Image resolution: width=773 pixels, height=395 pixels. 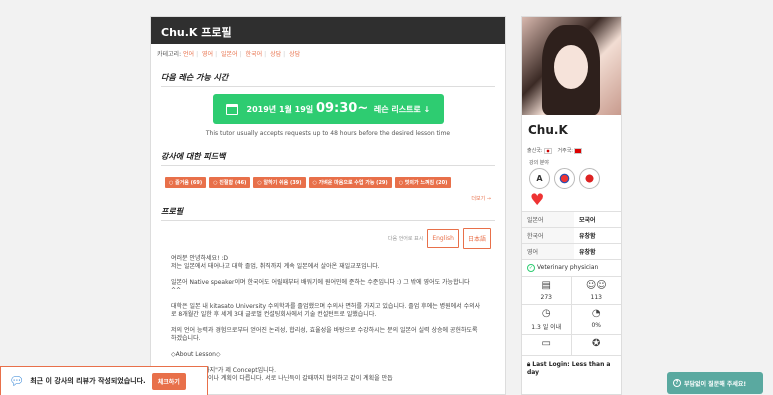 What do you see at coordinates (443, 238) in the screenshot?
I see `english-button: English` at bounding box center [443, 238].